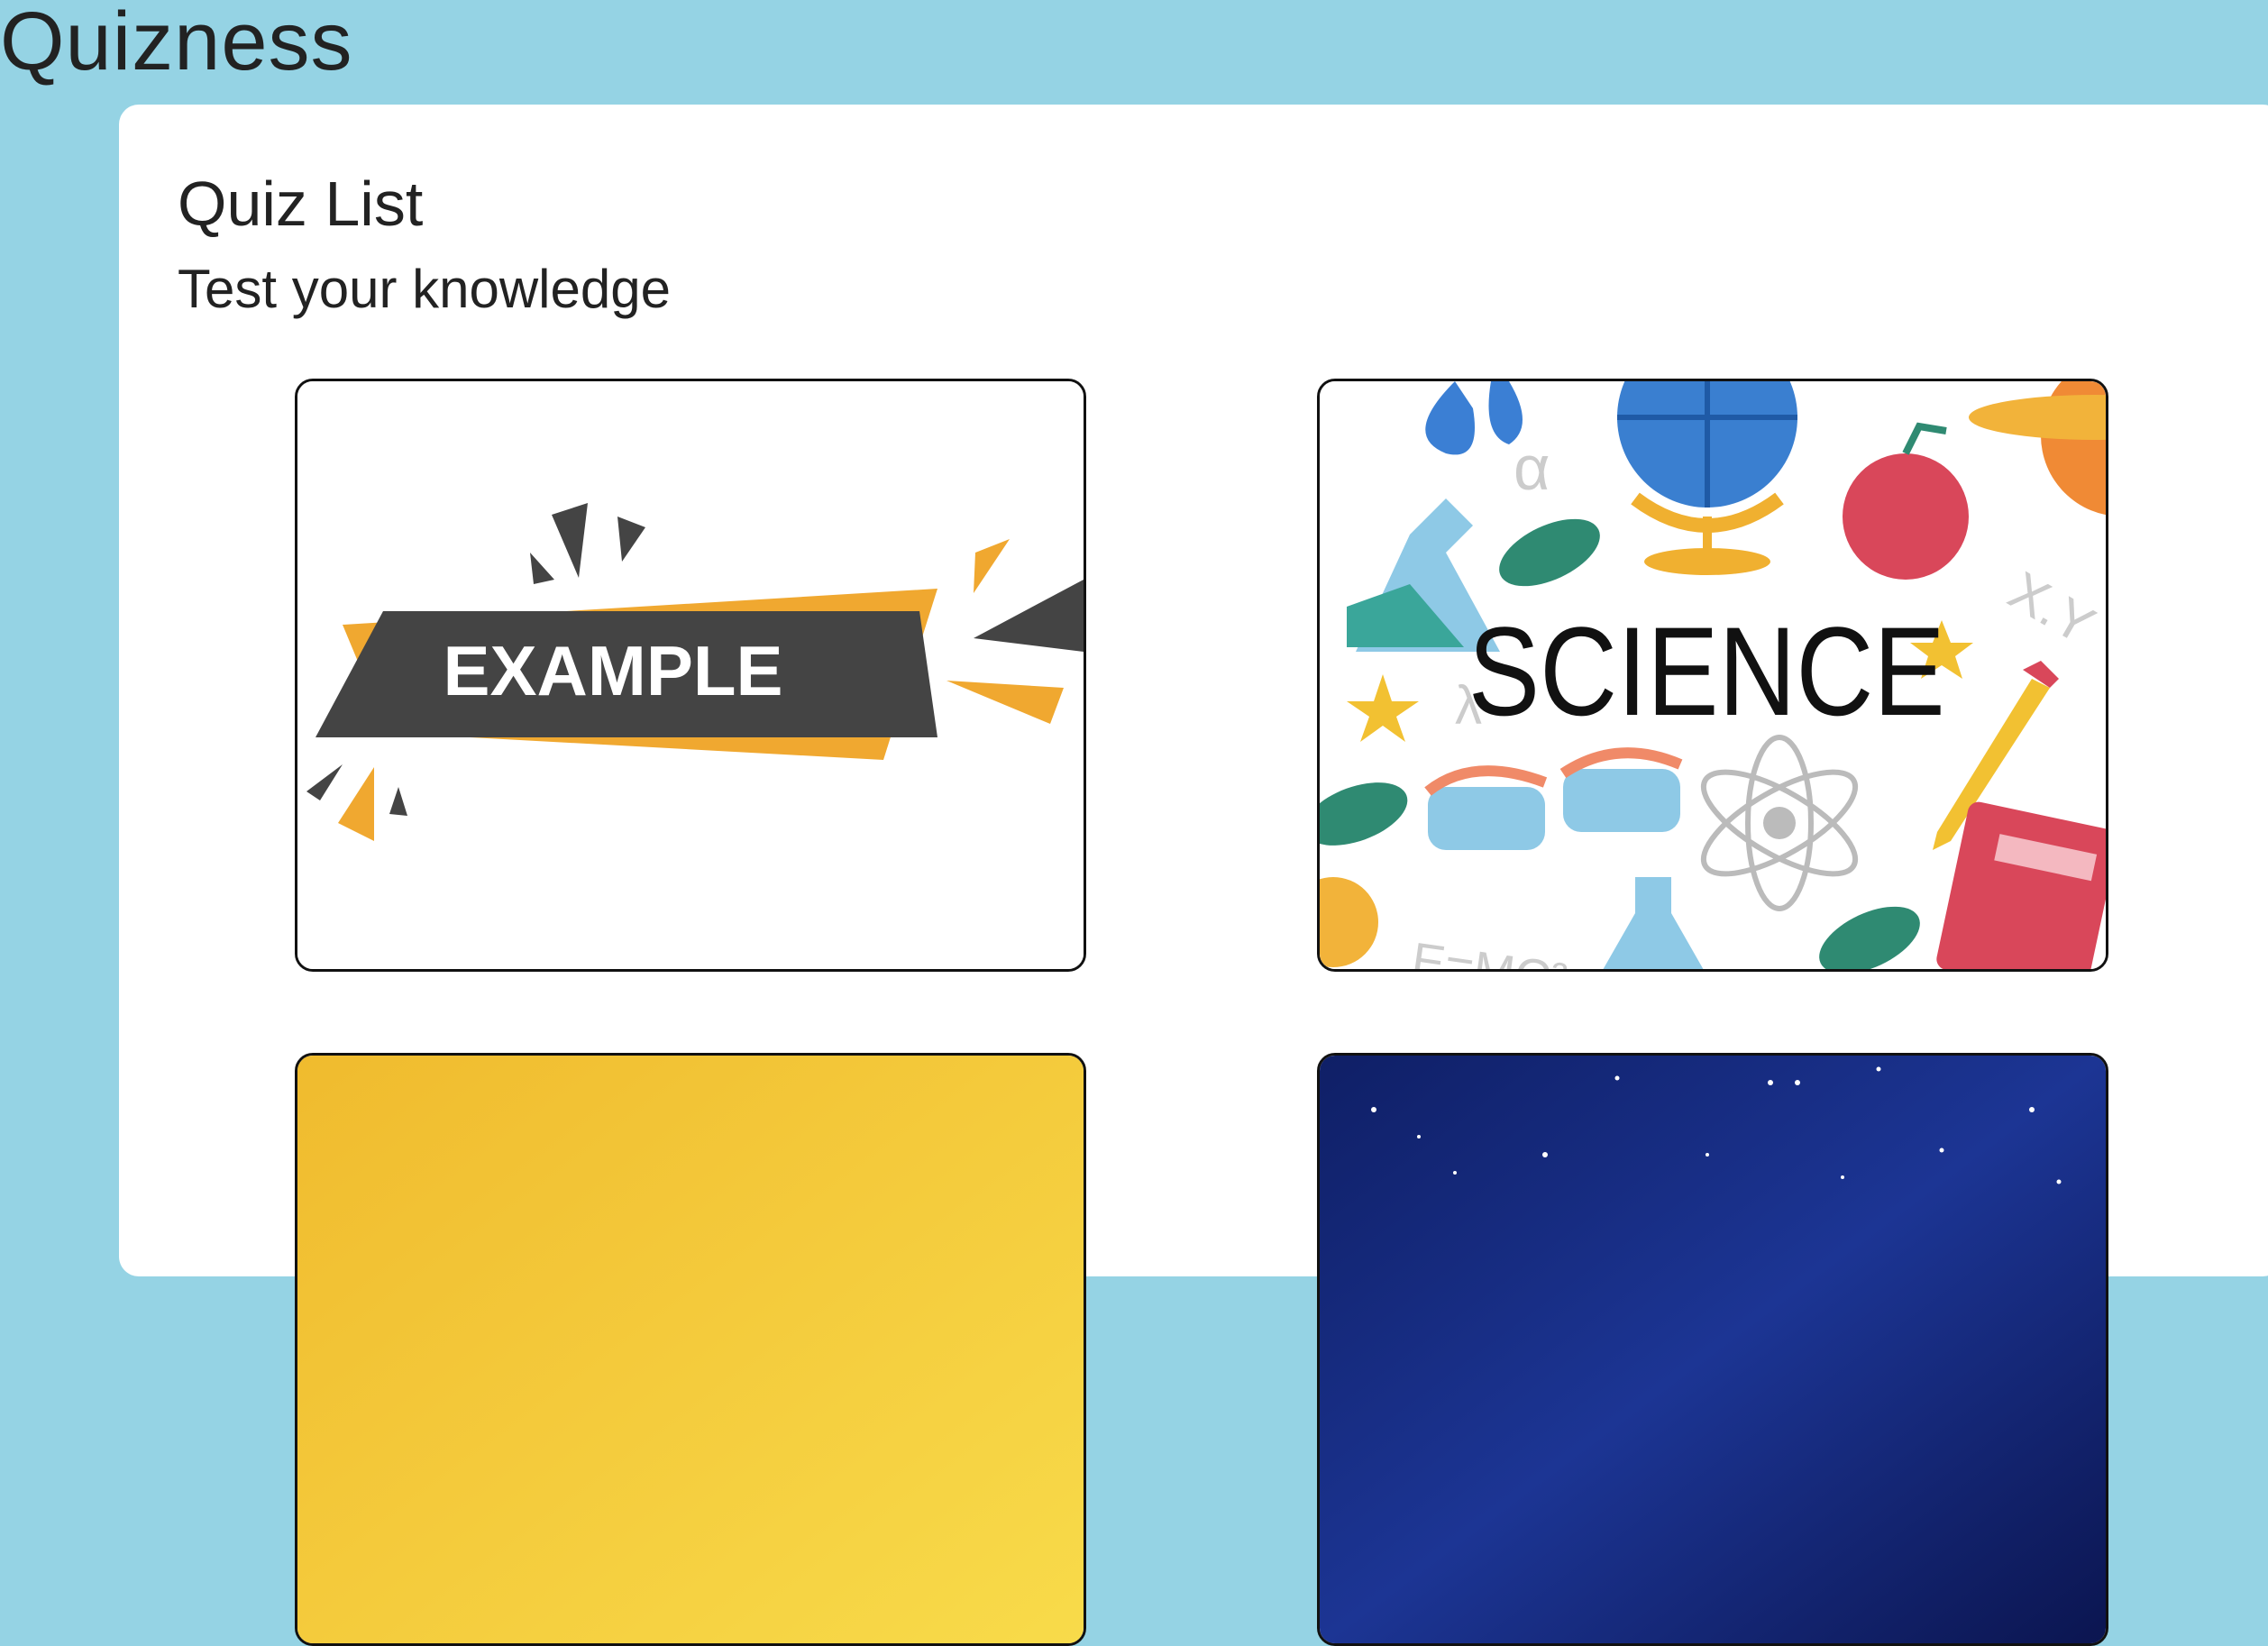 The height and width of the screenshot is (1646, 2268). What do you see at coordinates (1532, 468) in the screenshot?
I see `science-doodle-alpha: α` at bounding box center [1532, 468].